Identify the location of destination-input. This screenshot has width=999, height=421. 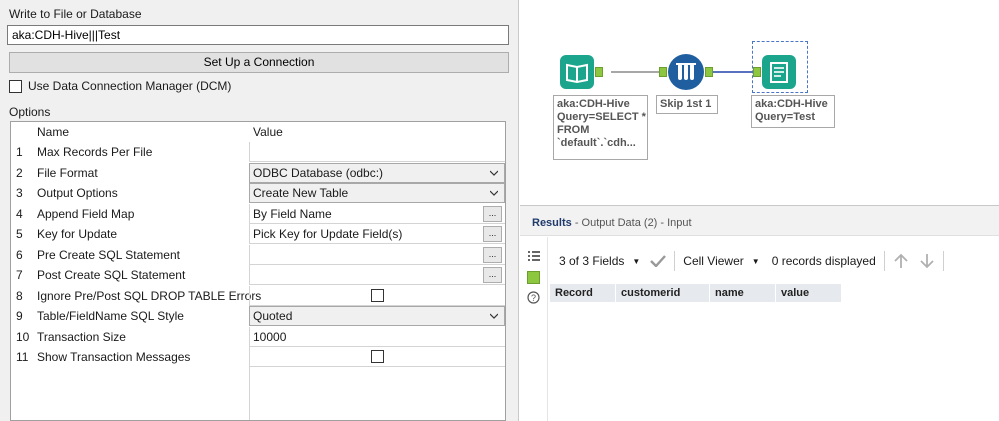
(258, 35).